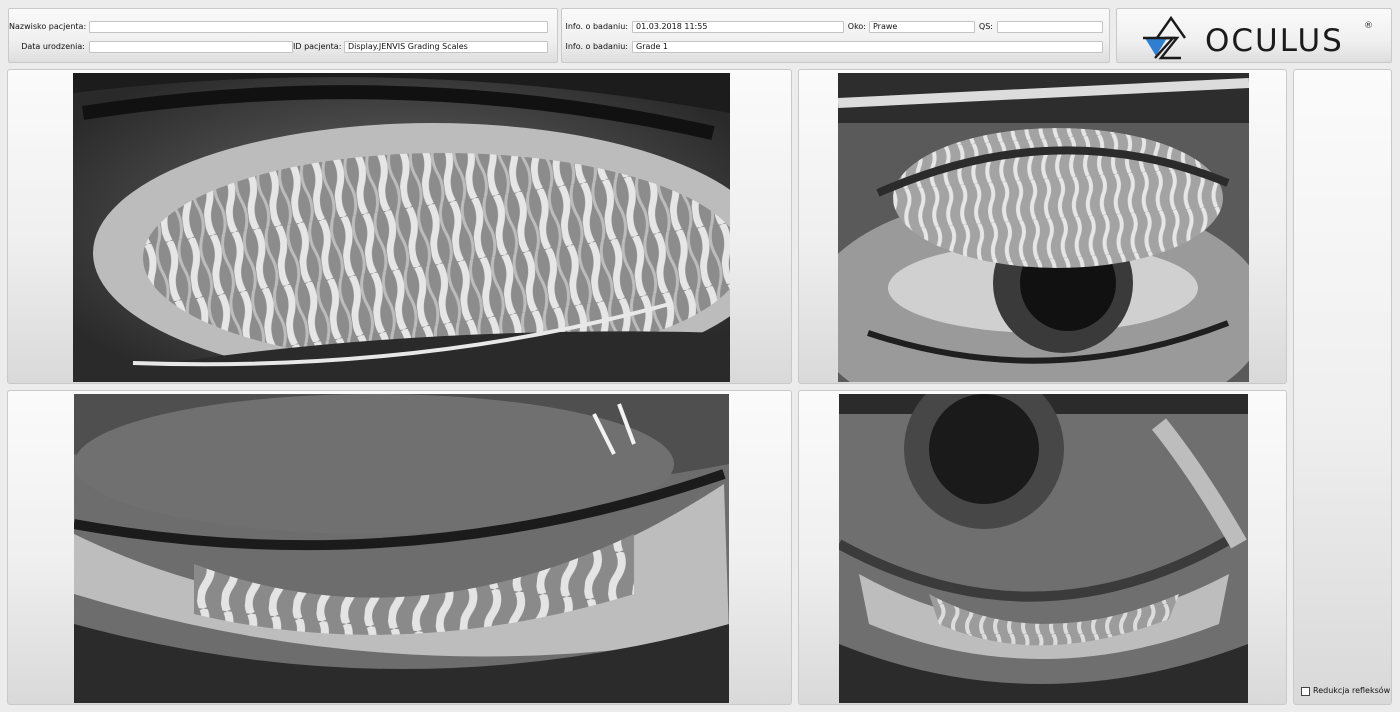 The width and height of the screenshot is (1400, 712). I want to click on qs-field, so click(1050, 27).